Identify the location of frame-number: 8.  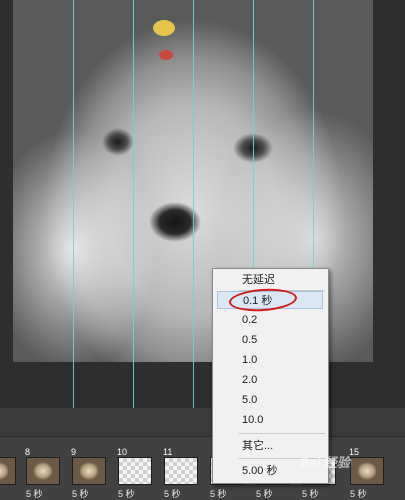
(28, 452).